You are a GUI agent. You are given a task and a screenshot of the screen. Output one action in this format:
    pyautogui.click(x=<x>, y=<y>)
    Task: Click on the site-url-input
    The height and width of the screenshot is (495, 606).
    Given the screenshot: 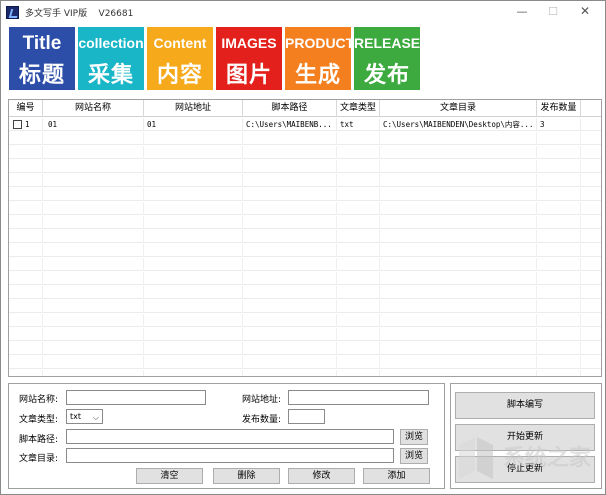 What is the action you would take?
    pyautogui.click(x=358, y=397)
    